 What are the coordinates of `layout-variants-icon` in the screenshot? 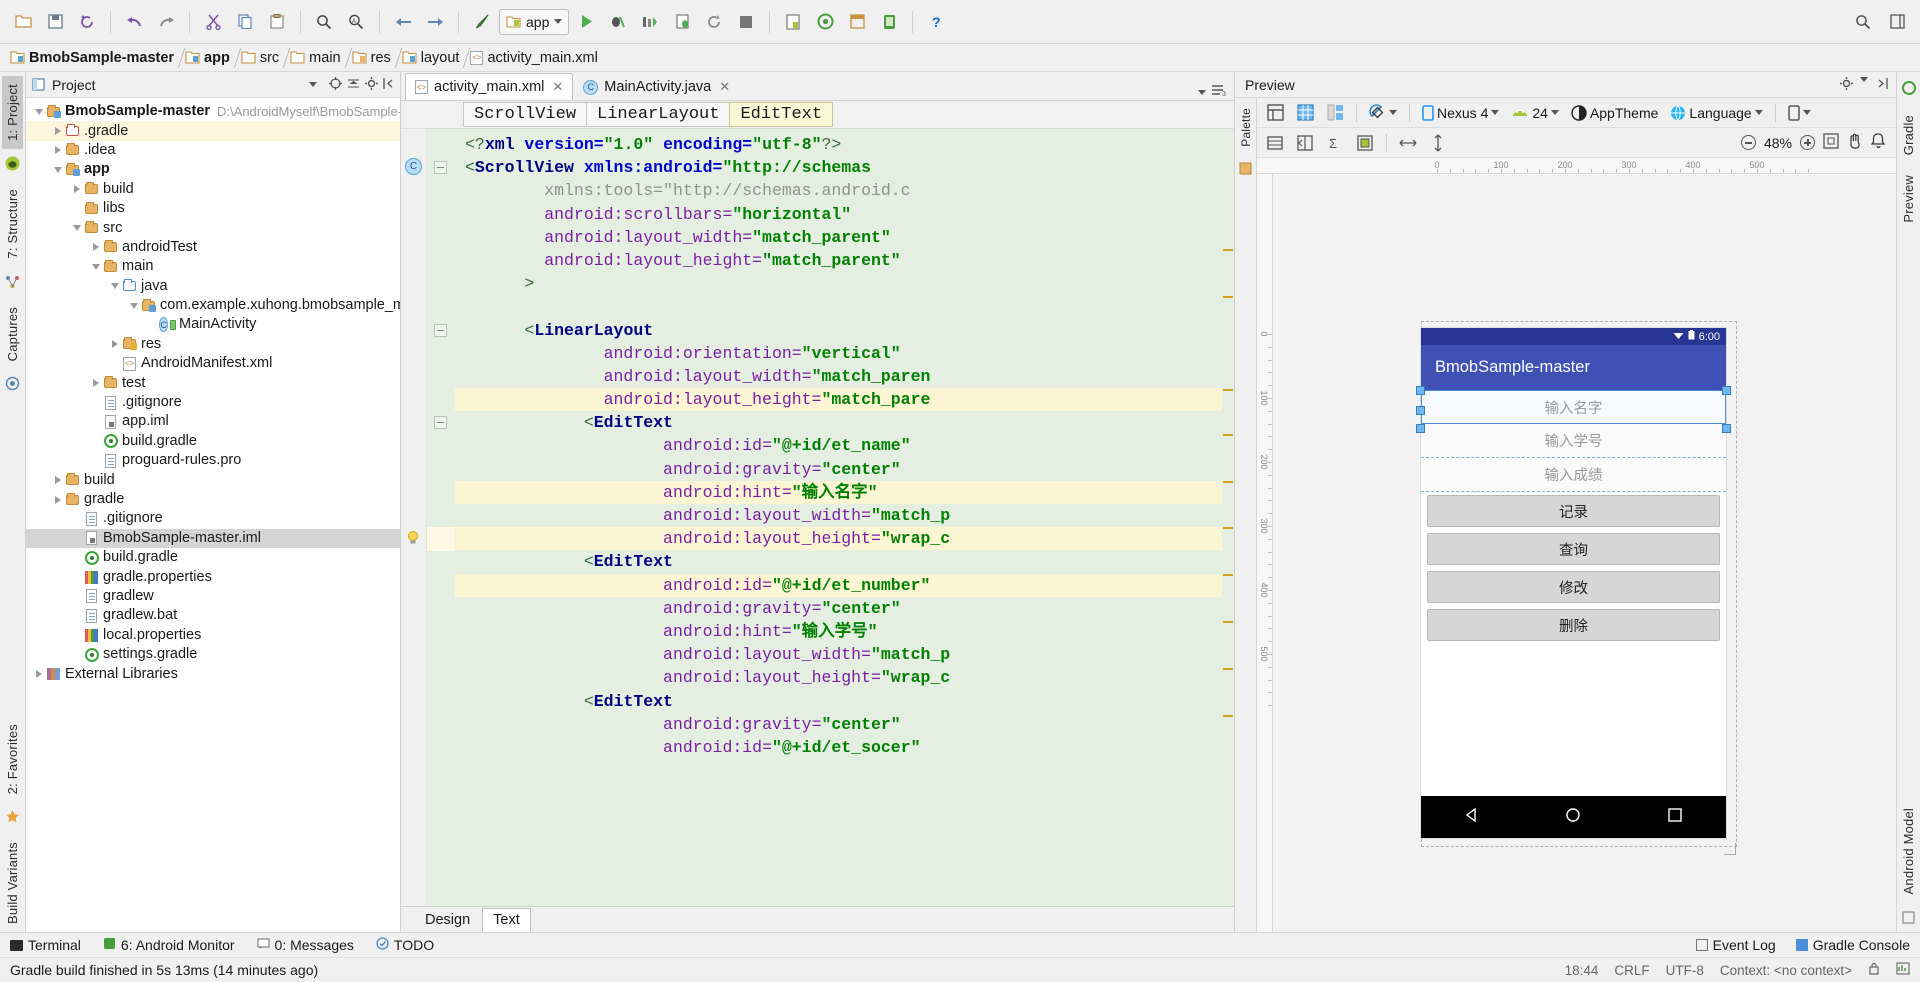 It's located at (1275, 113).